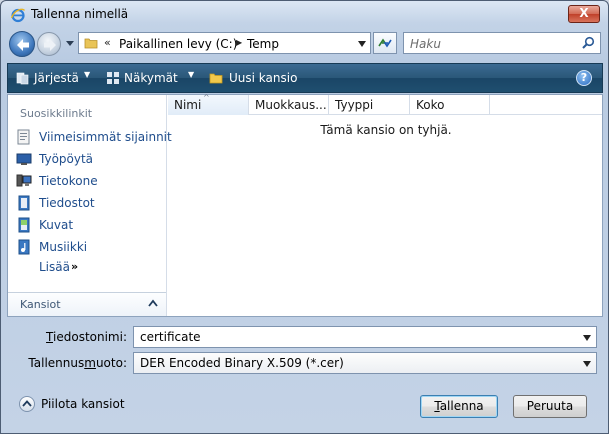 This screenshot has width=609, height=434. I want to click on forward-button, so click(49, 44).